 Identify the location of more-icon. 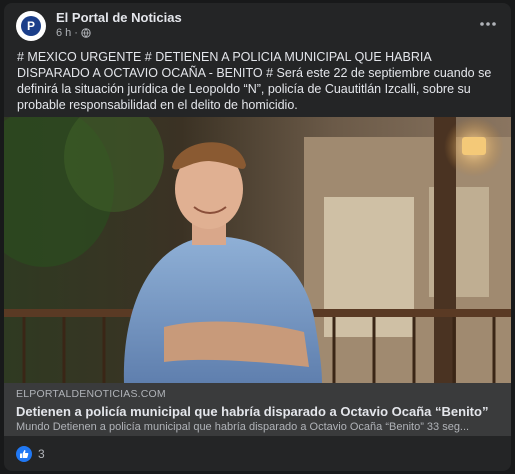
(488, 24).